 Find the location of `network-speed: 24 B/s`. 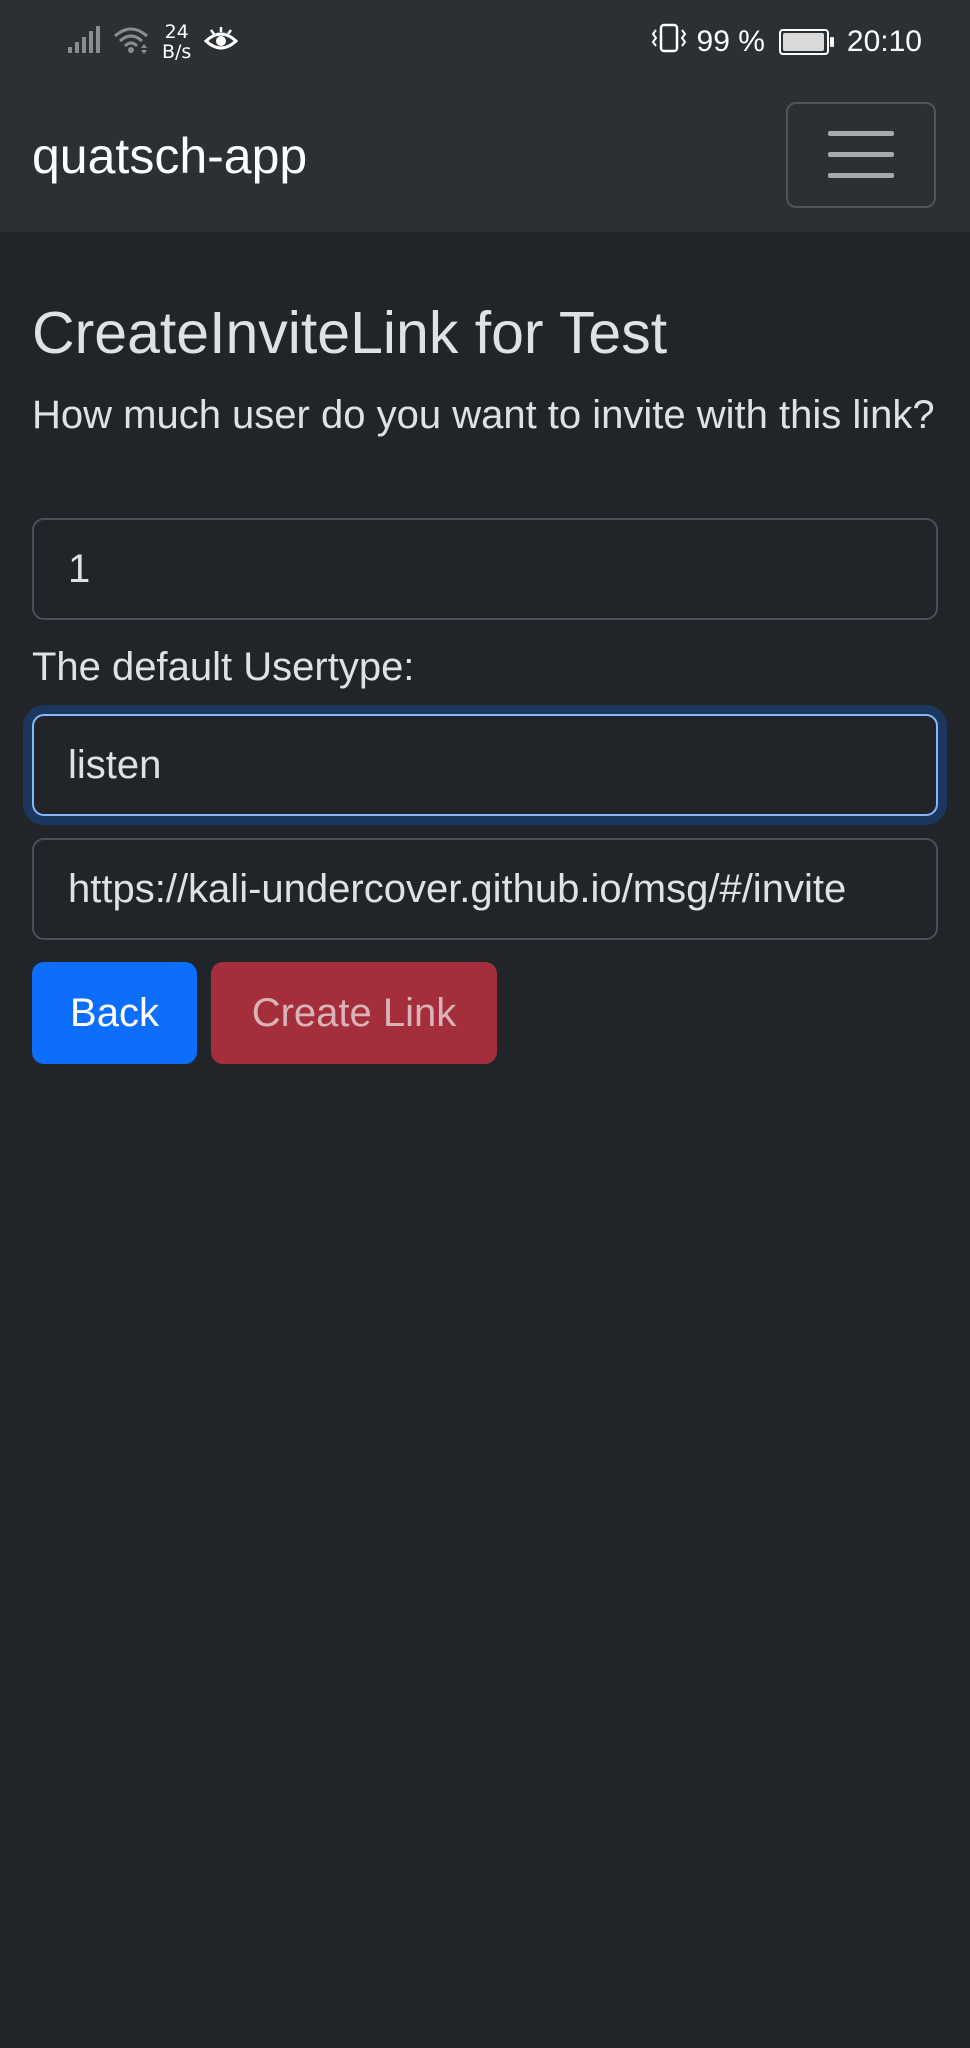

network-speed: 24 B/s is located at coordinates (176, 42).